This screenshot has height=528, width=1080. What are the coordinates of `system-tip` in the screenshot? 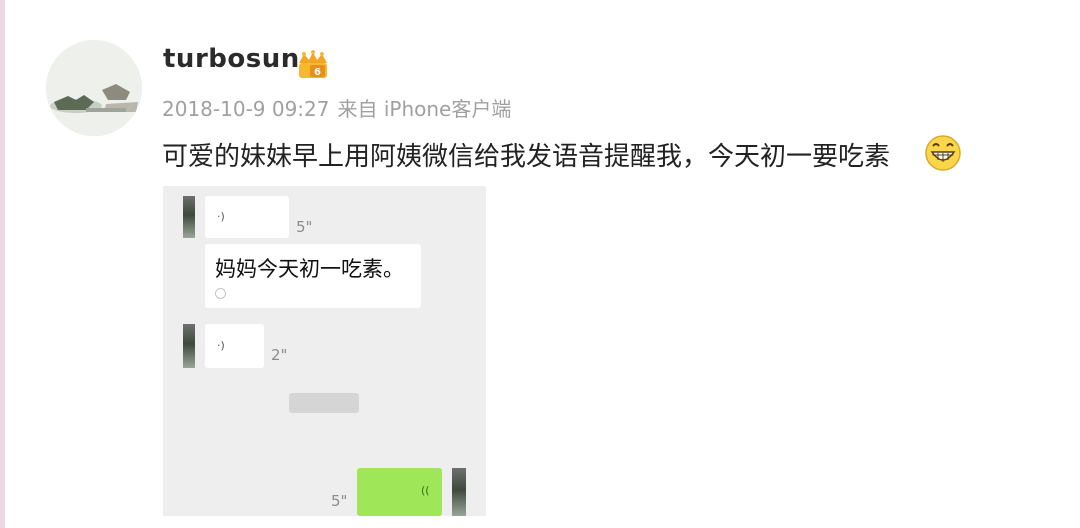 It's located at (324, 403).